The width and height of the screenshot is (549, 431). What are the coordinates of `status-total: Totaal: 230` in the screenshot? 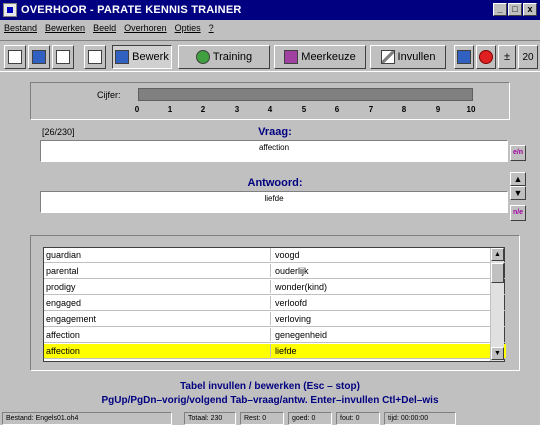 It's located at (210, 418).